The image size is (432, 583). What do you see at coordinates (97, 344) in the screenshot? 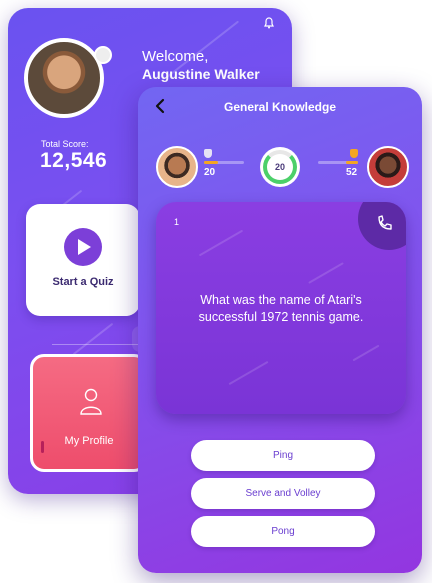
I see `divider` at bounding box center [97, 344].